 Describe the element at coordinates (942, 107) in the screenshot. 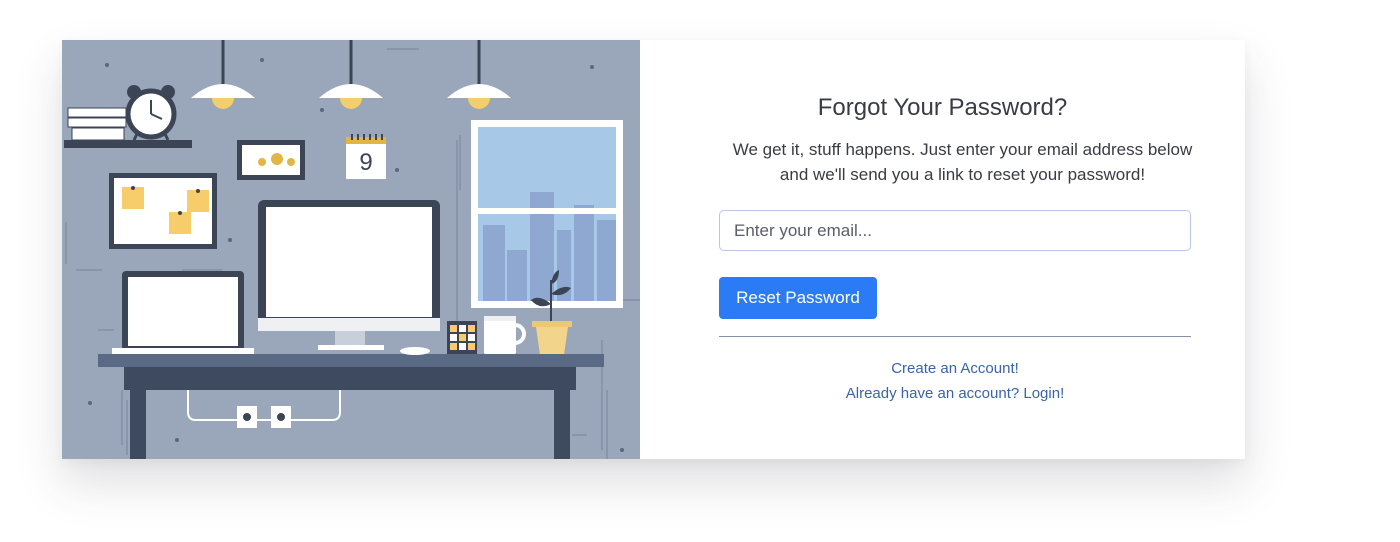

I see `page-title: Forgot Your Password?` at that location.